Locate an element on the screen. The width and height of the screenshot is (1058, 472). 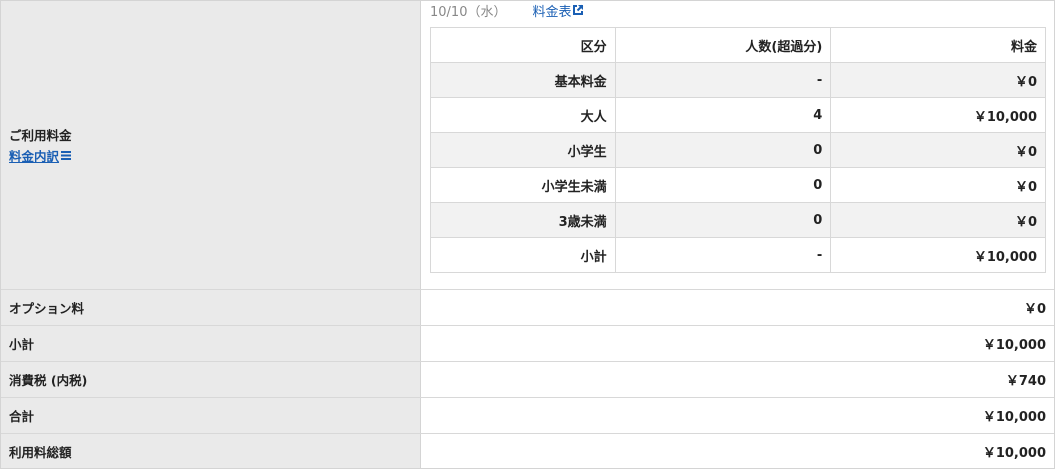
row-count: 4 is located at coordinates (723, 115).